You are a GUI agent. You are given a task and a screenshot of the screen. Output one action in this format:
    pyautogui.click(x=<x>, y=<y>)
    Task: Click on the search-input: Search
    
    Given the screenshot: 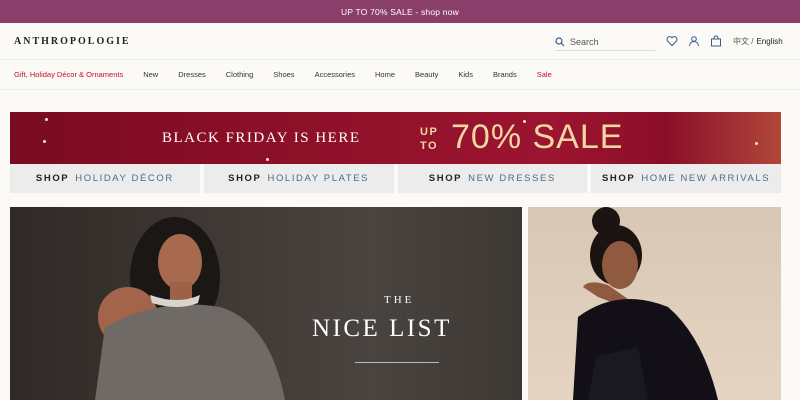 What is the action you would take?
    pyautogui.click(x=605, y=42)
    